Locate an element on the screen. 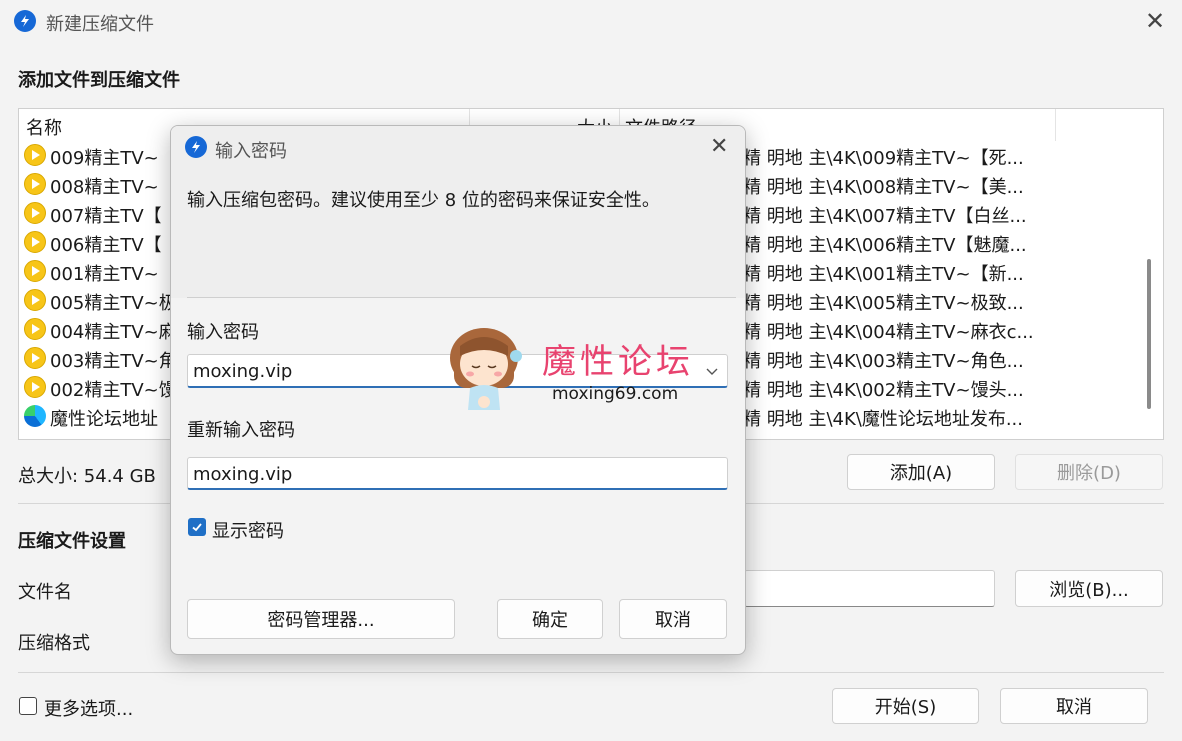  dialog-instruction: 输入压缩包密码。建议使用至少 8 位的密码来保证安全性。 is located at coordinates (423, 200).